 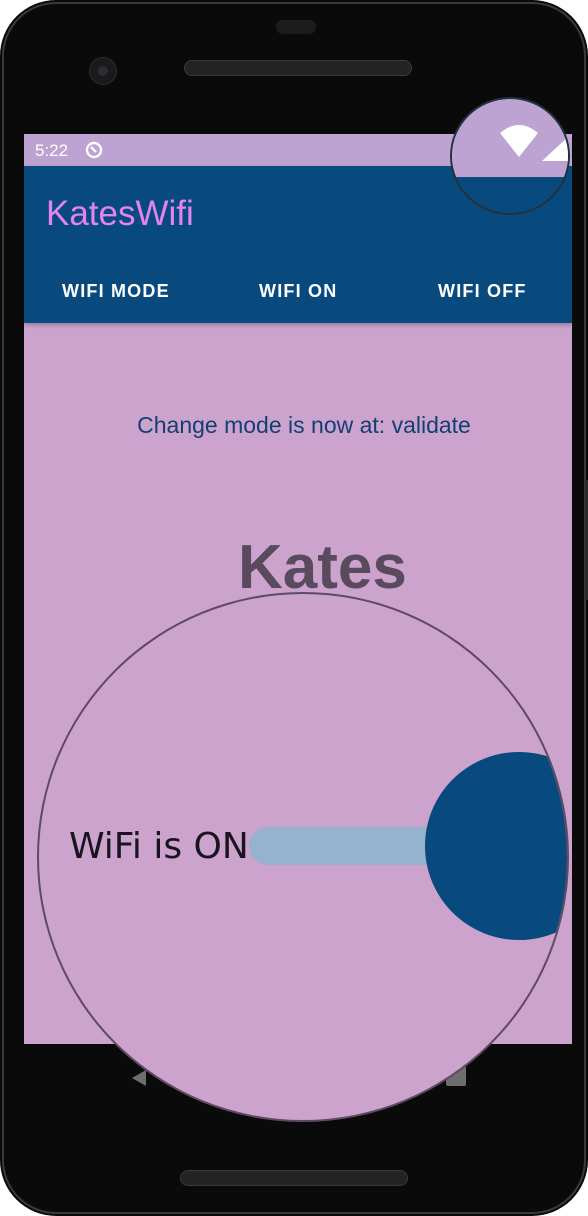 I want to click on status-magnifier-lens, so click(x=510, y=156).